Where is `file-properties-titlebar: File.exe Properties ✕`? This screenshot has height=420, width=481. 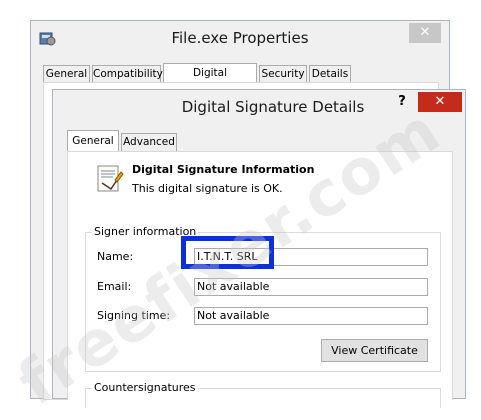
file-properties-titlebar: File.exe Properties ✕ is located at coordinates (240, 40).